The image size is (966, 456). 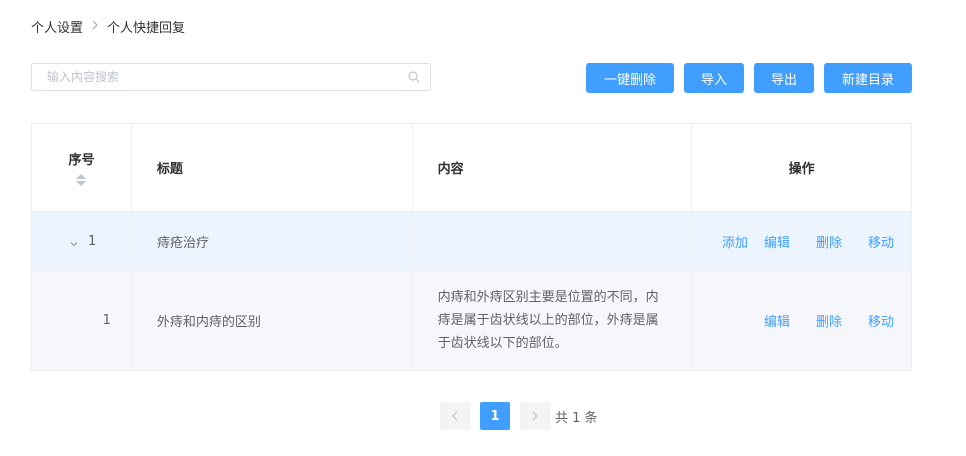 I want to click on new-directory-button: 新建目录, so click(x=868, y=78).